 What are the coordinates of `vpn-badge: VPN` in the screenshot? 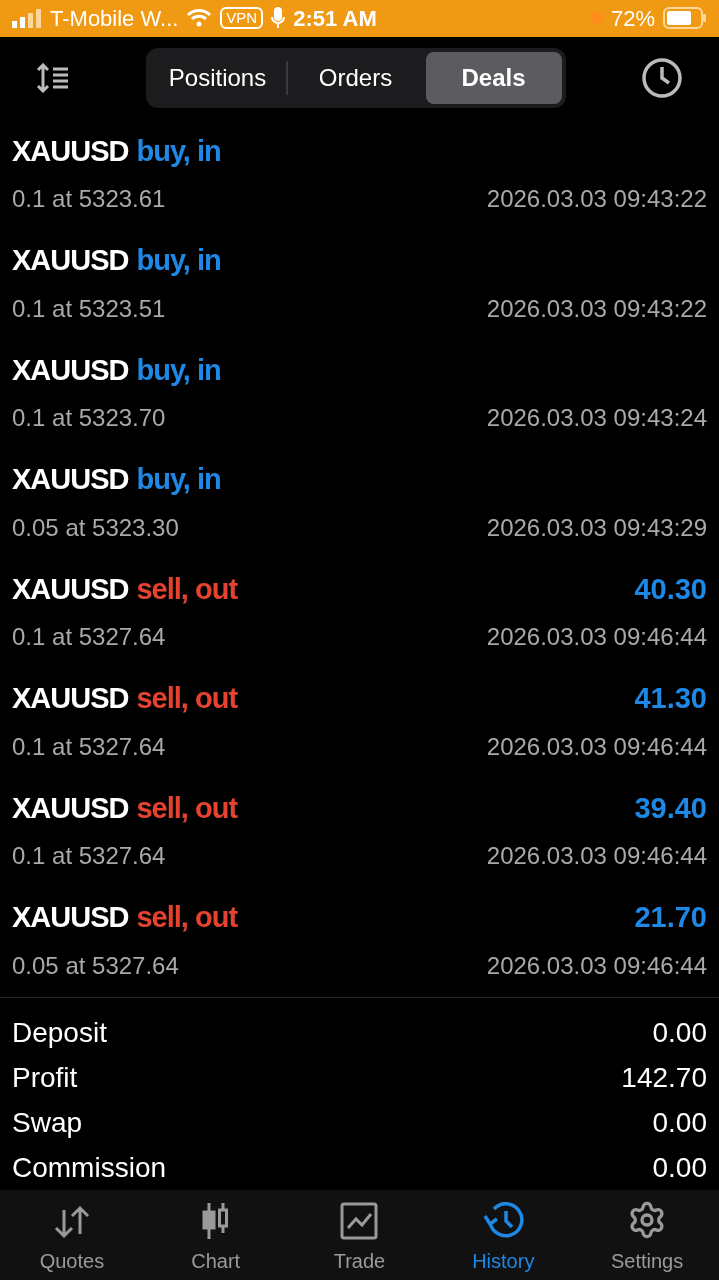 It's located at (242, 18).